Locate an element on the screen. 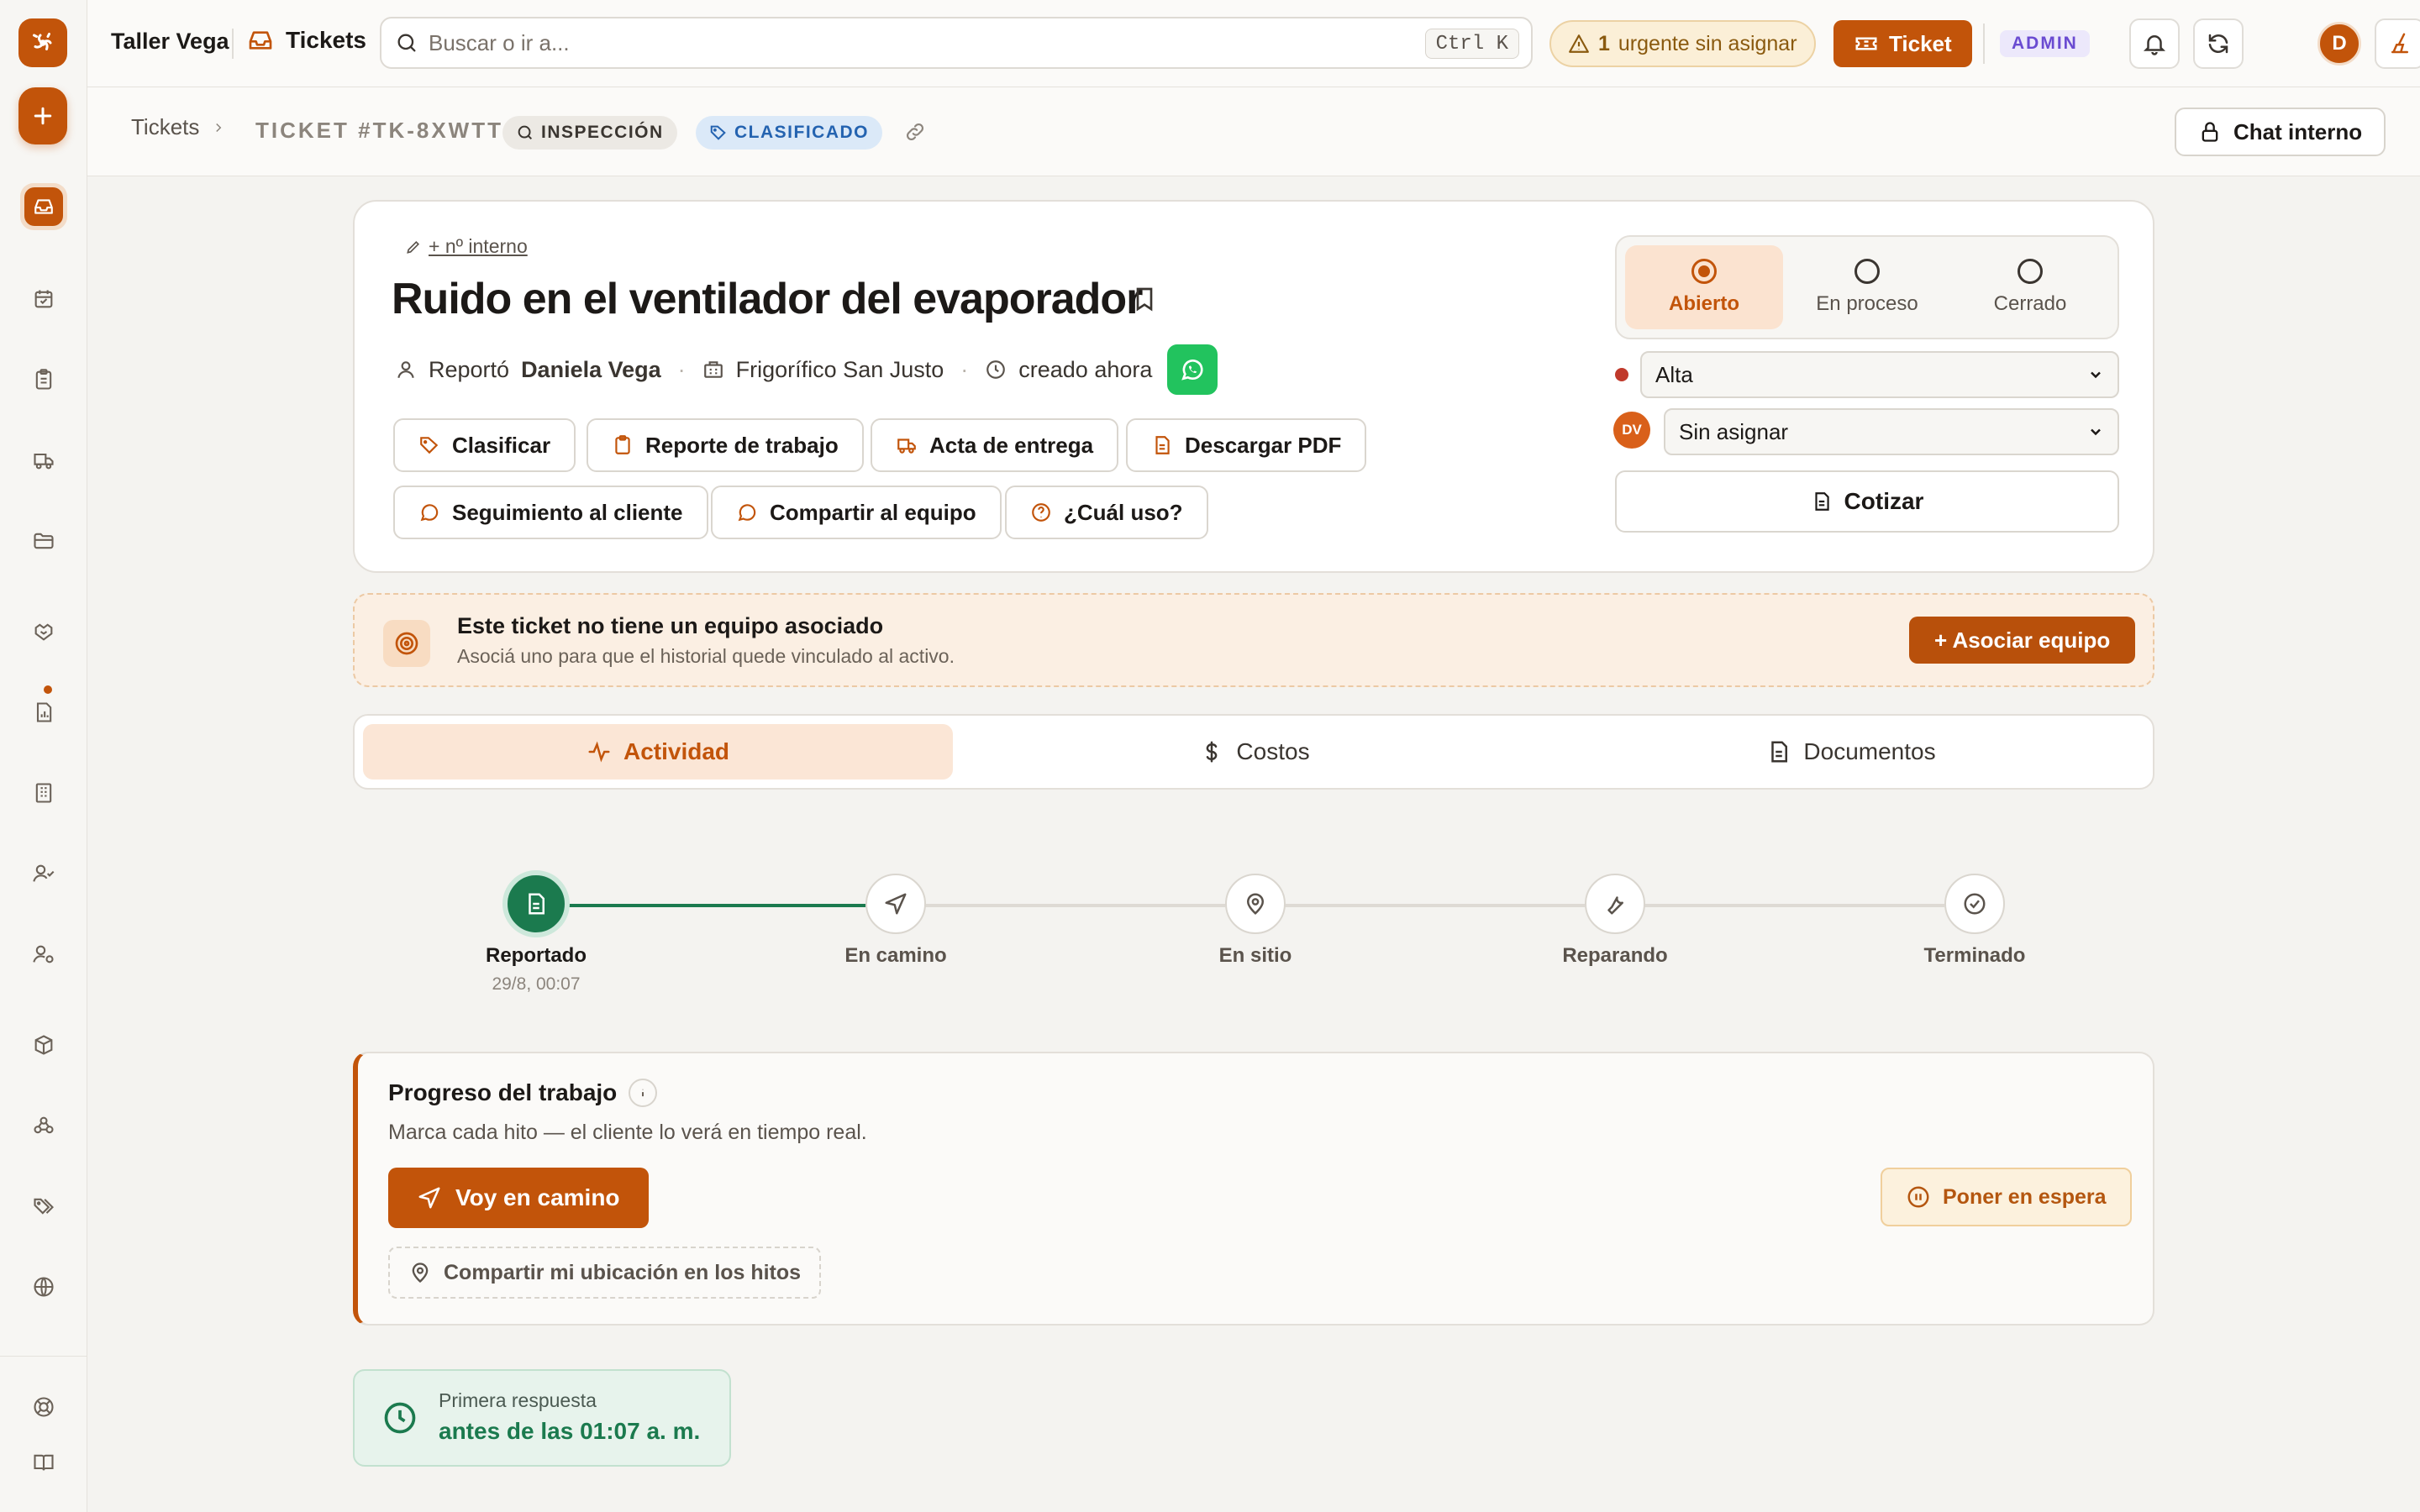 This screenshot has height=1512, width=2420. which-use-button: ¿Cuál uso? is located at coordinates (1106, 512).